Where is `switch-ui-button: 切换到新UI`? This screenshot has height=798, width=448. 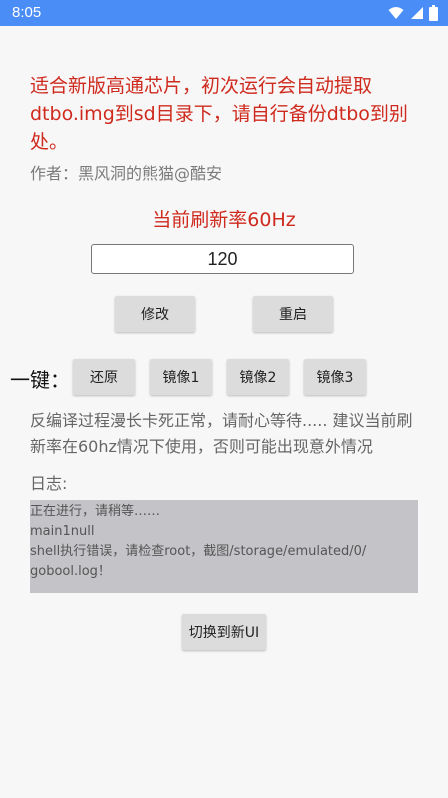 switch-ui-button: 切换到新UI is located at coordinates (224, 632).